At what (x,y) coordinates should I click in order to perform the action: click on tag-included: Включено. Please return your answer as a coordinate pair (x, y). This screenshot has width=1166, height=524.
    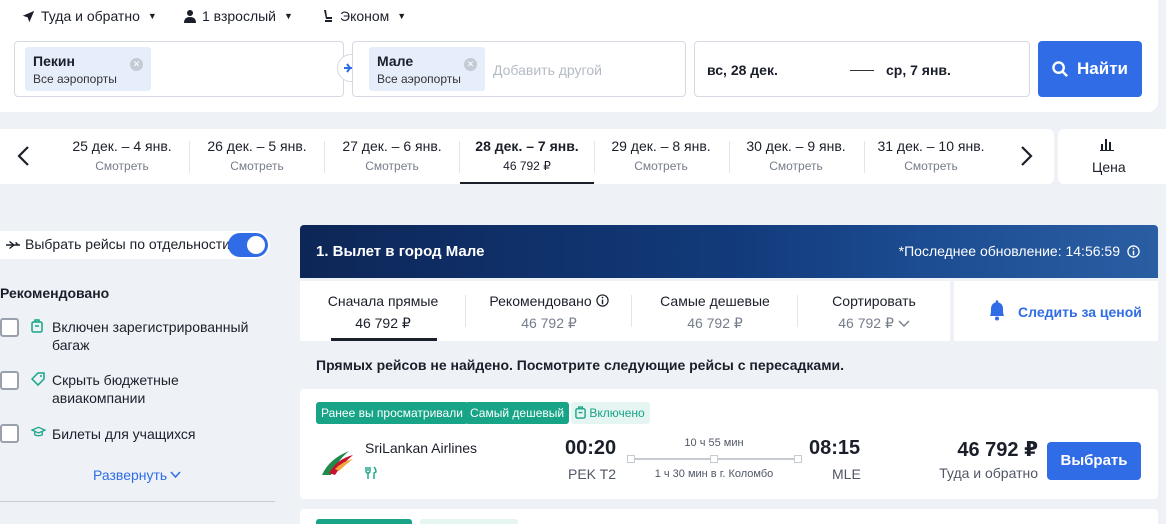
    Looking at the image, I should click on (610, 413).